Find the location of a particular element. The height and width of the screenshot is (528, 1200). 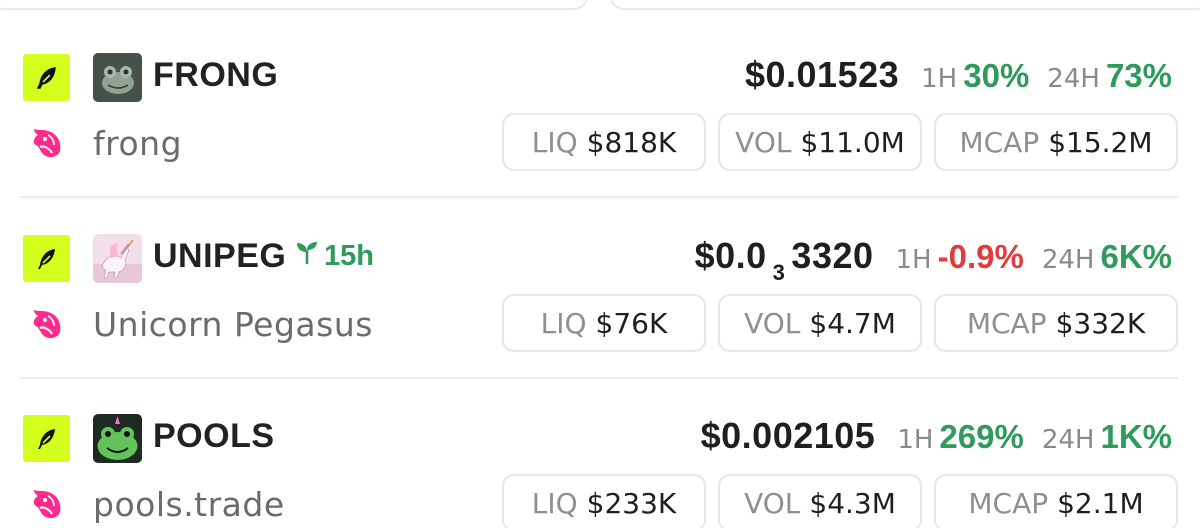

token-name: Unicorn Pegasus is located at coordinates (233, 324).